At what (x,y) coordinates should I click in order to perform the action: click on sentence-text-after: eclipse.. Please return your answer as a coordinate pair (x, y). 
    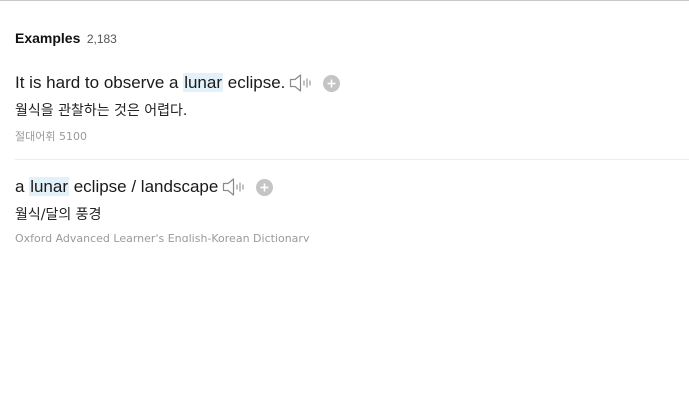
    Looking at the image, I should click on (254, 82).